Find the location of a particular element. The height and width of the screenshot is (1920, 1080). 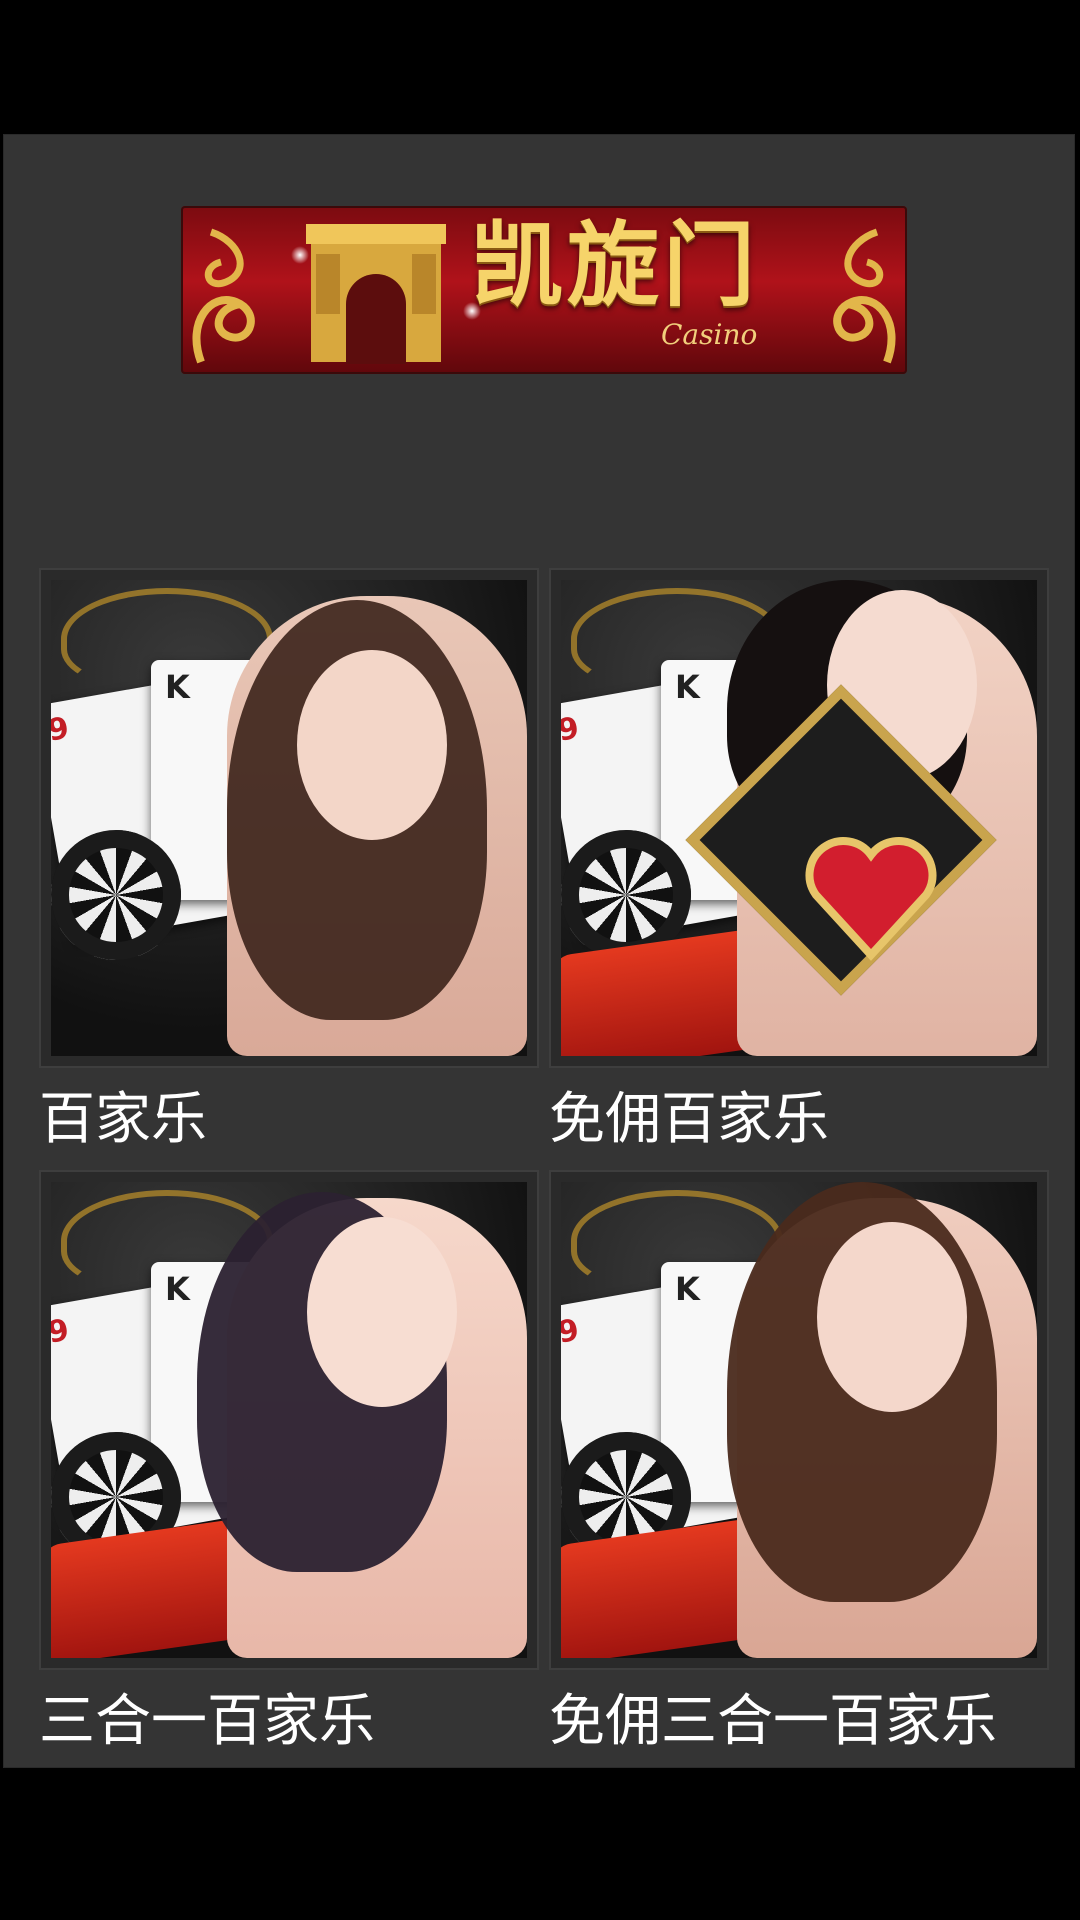

game-label: 百家乐 is located at coordinates (289, 1114).